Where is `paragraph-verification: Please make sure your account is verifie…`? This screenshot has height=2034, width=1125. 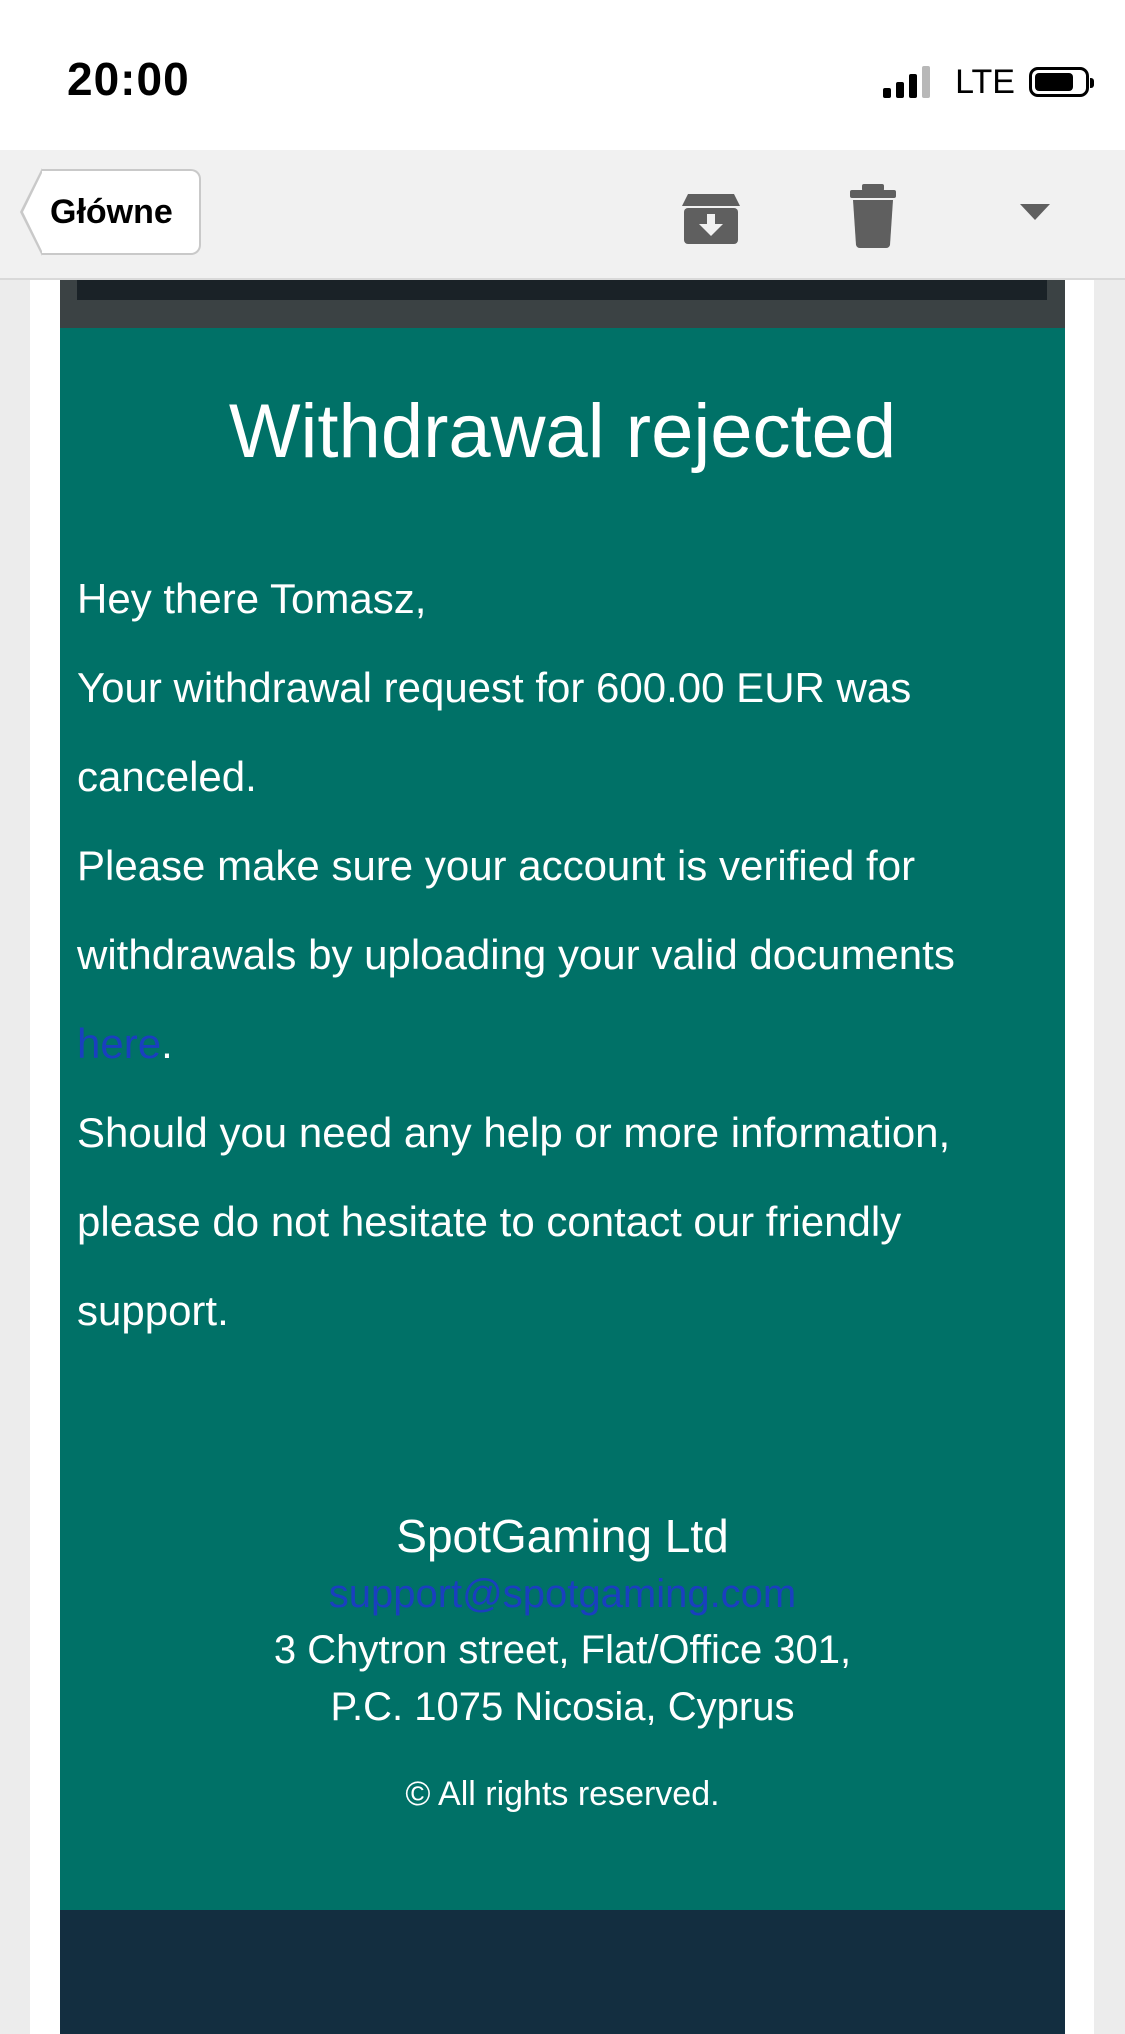
paragraph-verification: Please make sure your account is verifie… is located at coordinates (564, 954).